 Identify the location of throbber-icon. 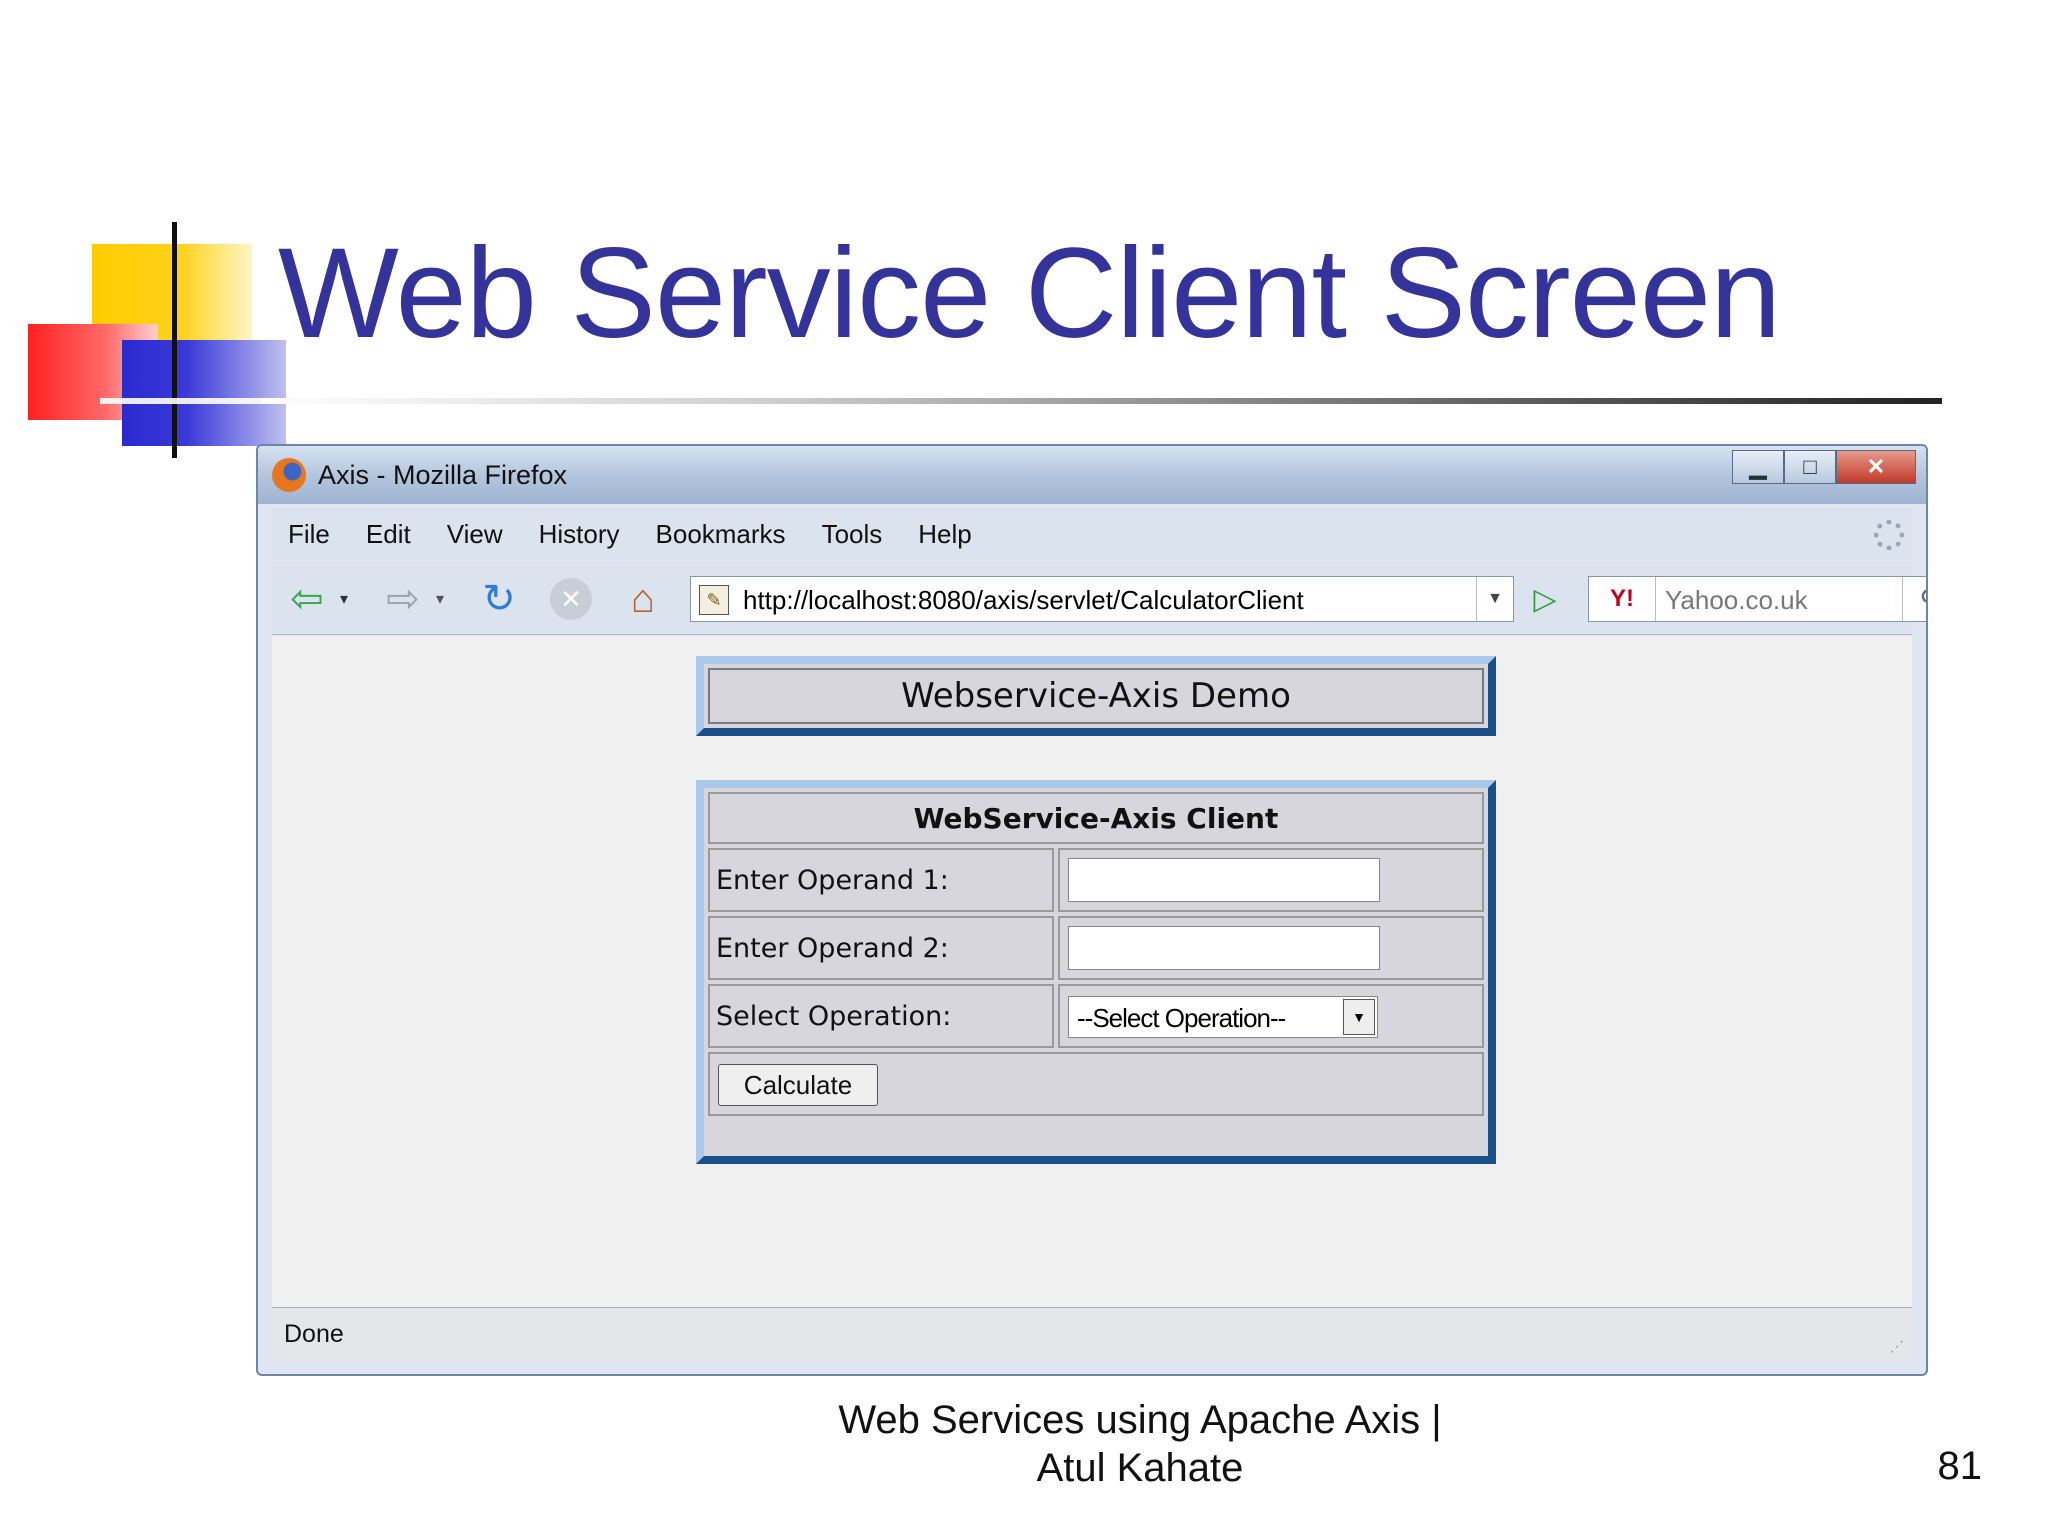
(1889, 535).